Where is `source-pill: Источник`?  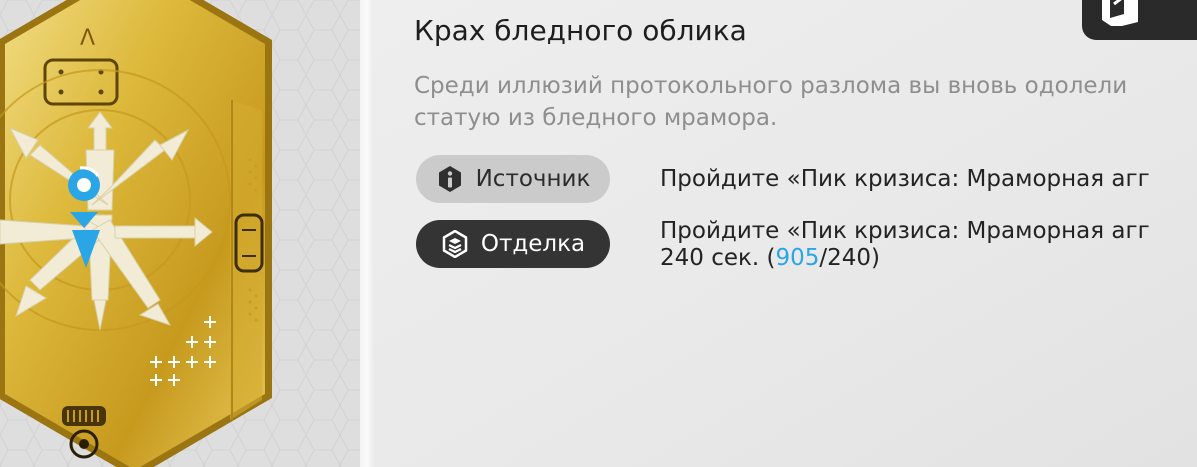 source-pill: Источник is located at coordinates (513, 179).